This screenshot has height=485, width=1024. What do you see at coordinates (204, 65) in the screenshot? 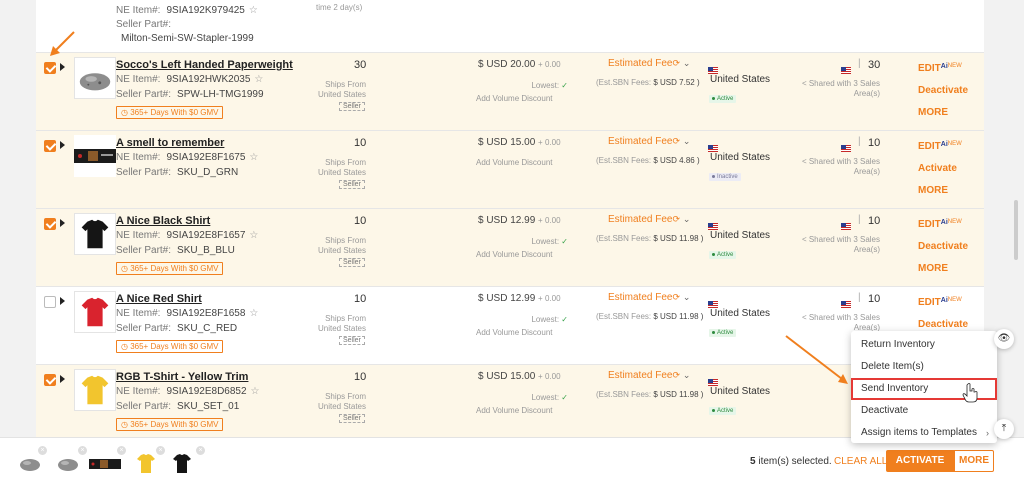
I see `product-title: Socco's Left Handed Paperweight` at bounding box center [204, 65].